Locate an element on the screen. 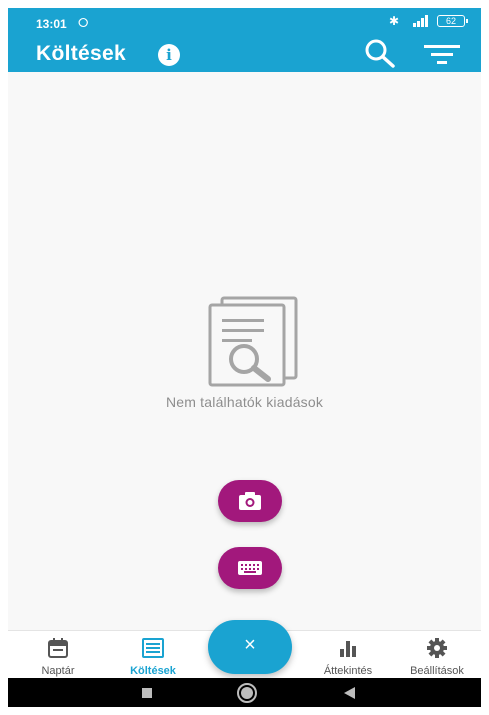 Image resolution: width=489 pixels, height=715 pixels. nav-item-koltesek: Költések is located at coordinates (153, 655).